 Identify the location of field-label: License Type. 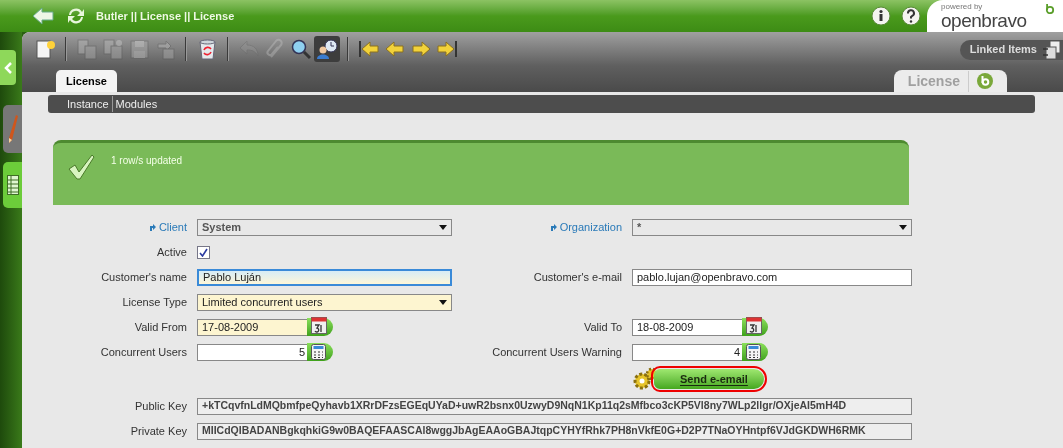
(154, 302).